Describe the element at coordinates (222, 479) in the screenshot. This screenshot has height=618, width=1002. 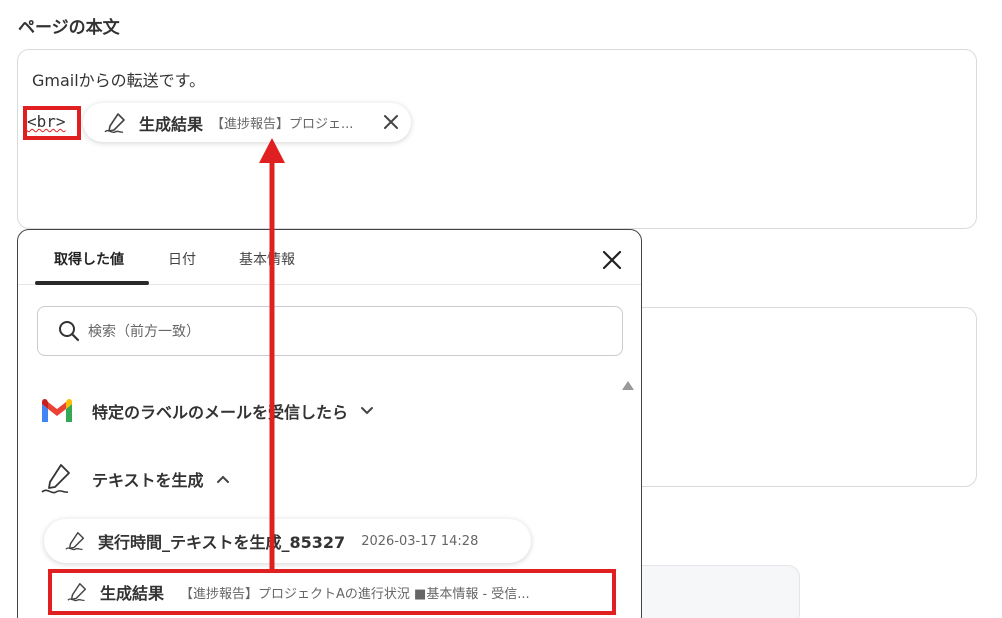
I see `chevron-up-icon` at that location.